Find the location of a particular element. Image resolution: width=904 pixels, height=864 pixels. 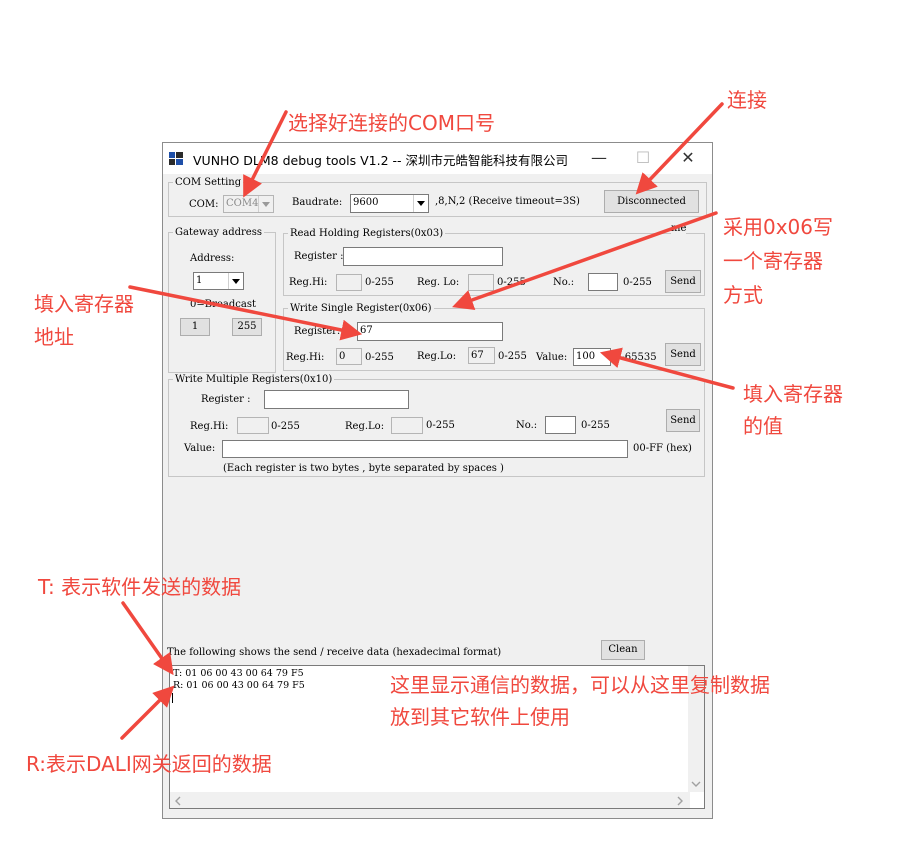

read-no-label: No.: is located at coordinates (564, 282).